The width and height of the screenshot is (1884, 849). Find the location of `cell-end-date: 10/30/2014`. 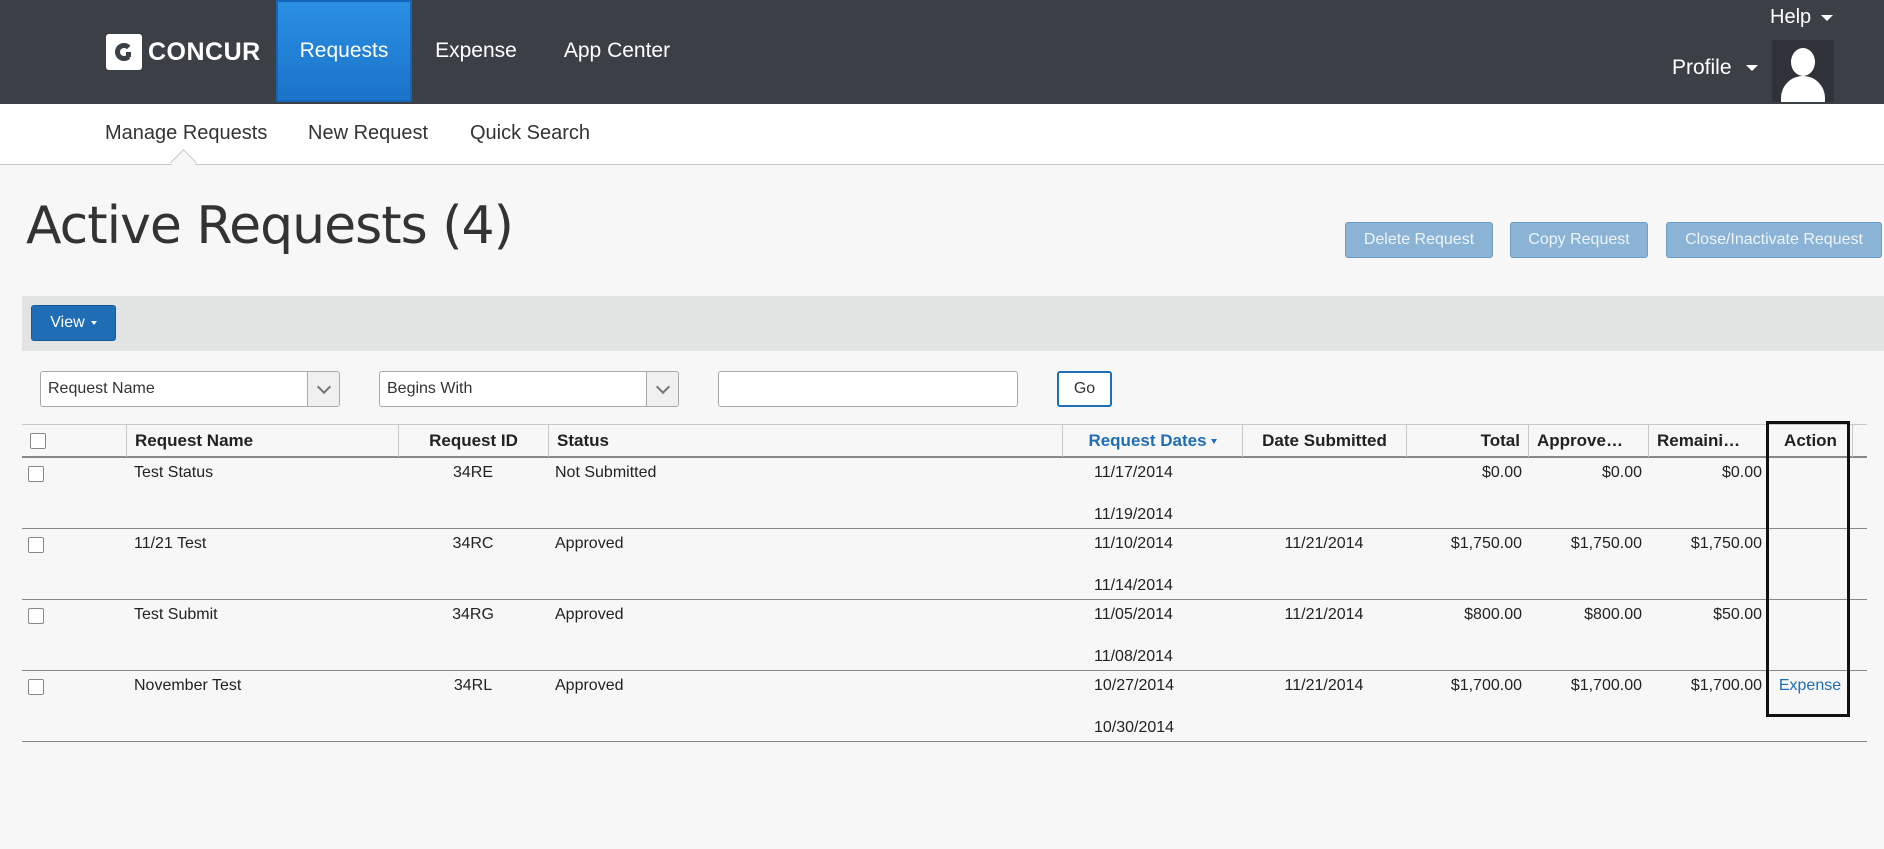

cell-end-date: 10/30/2014 is located at coordinates (1134, 727).